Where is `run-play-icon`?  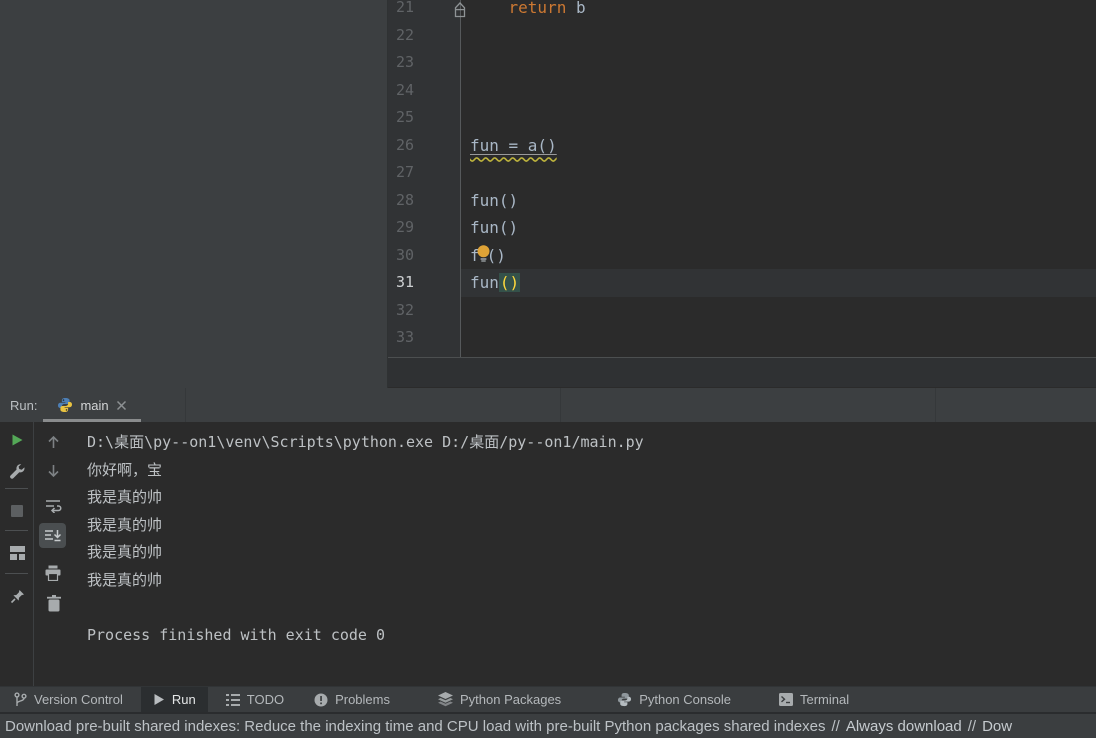
run-play-icon is located at coordinates (159, 699).